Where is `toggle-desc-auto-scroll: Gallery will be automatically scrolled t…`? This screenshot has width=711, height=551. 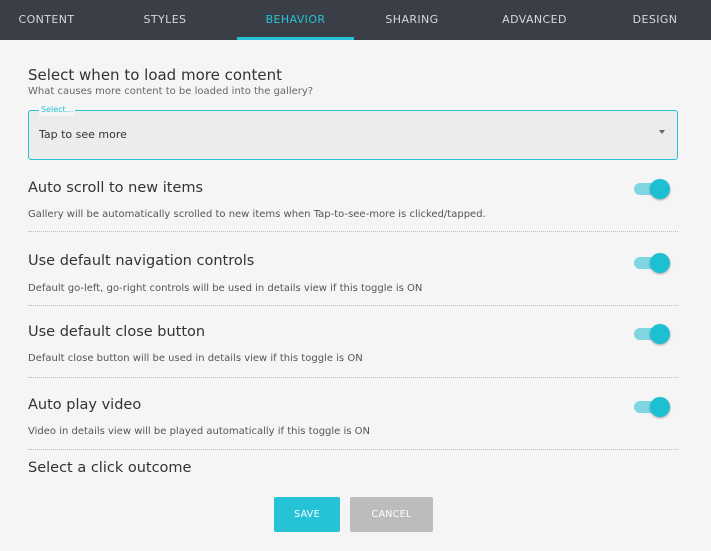 toggle-desc-auto-scroll: Gallery will be automatically scrolled t… is located at coordinates (257, 214).